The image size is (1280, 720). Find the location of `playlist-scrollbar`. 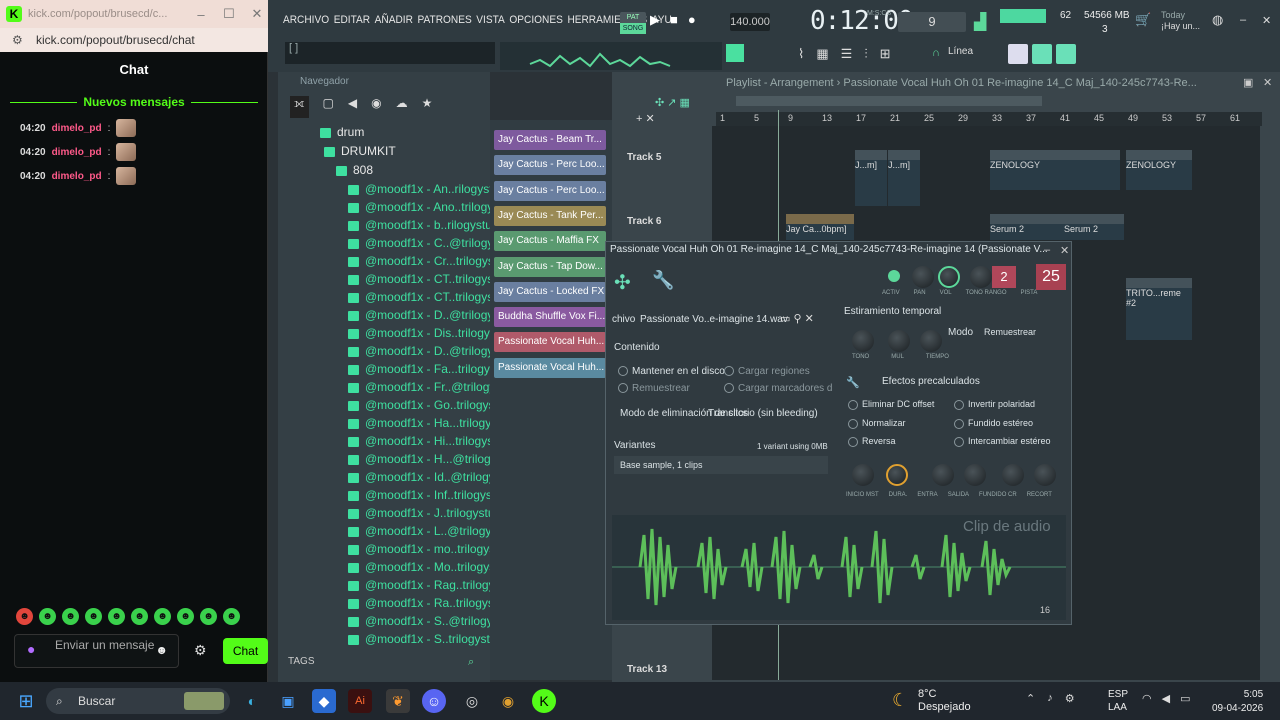

playlist-scrollbar is located at coordinates (889, 101).